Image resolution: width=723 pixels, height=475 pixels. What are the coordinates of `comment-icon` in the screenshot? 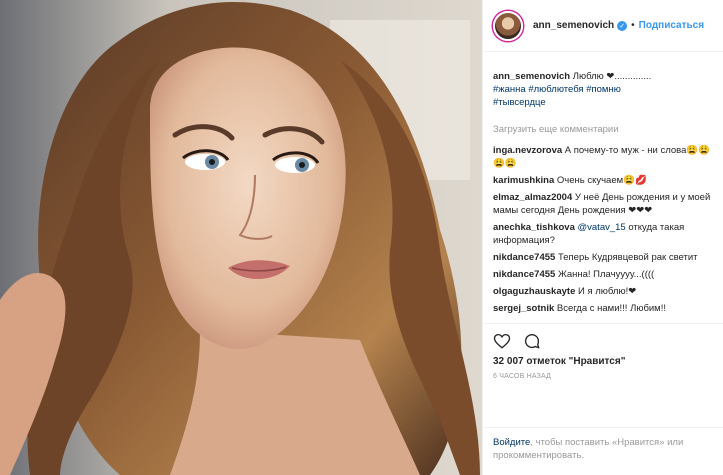 It's located at (532, 341).